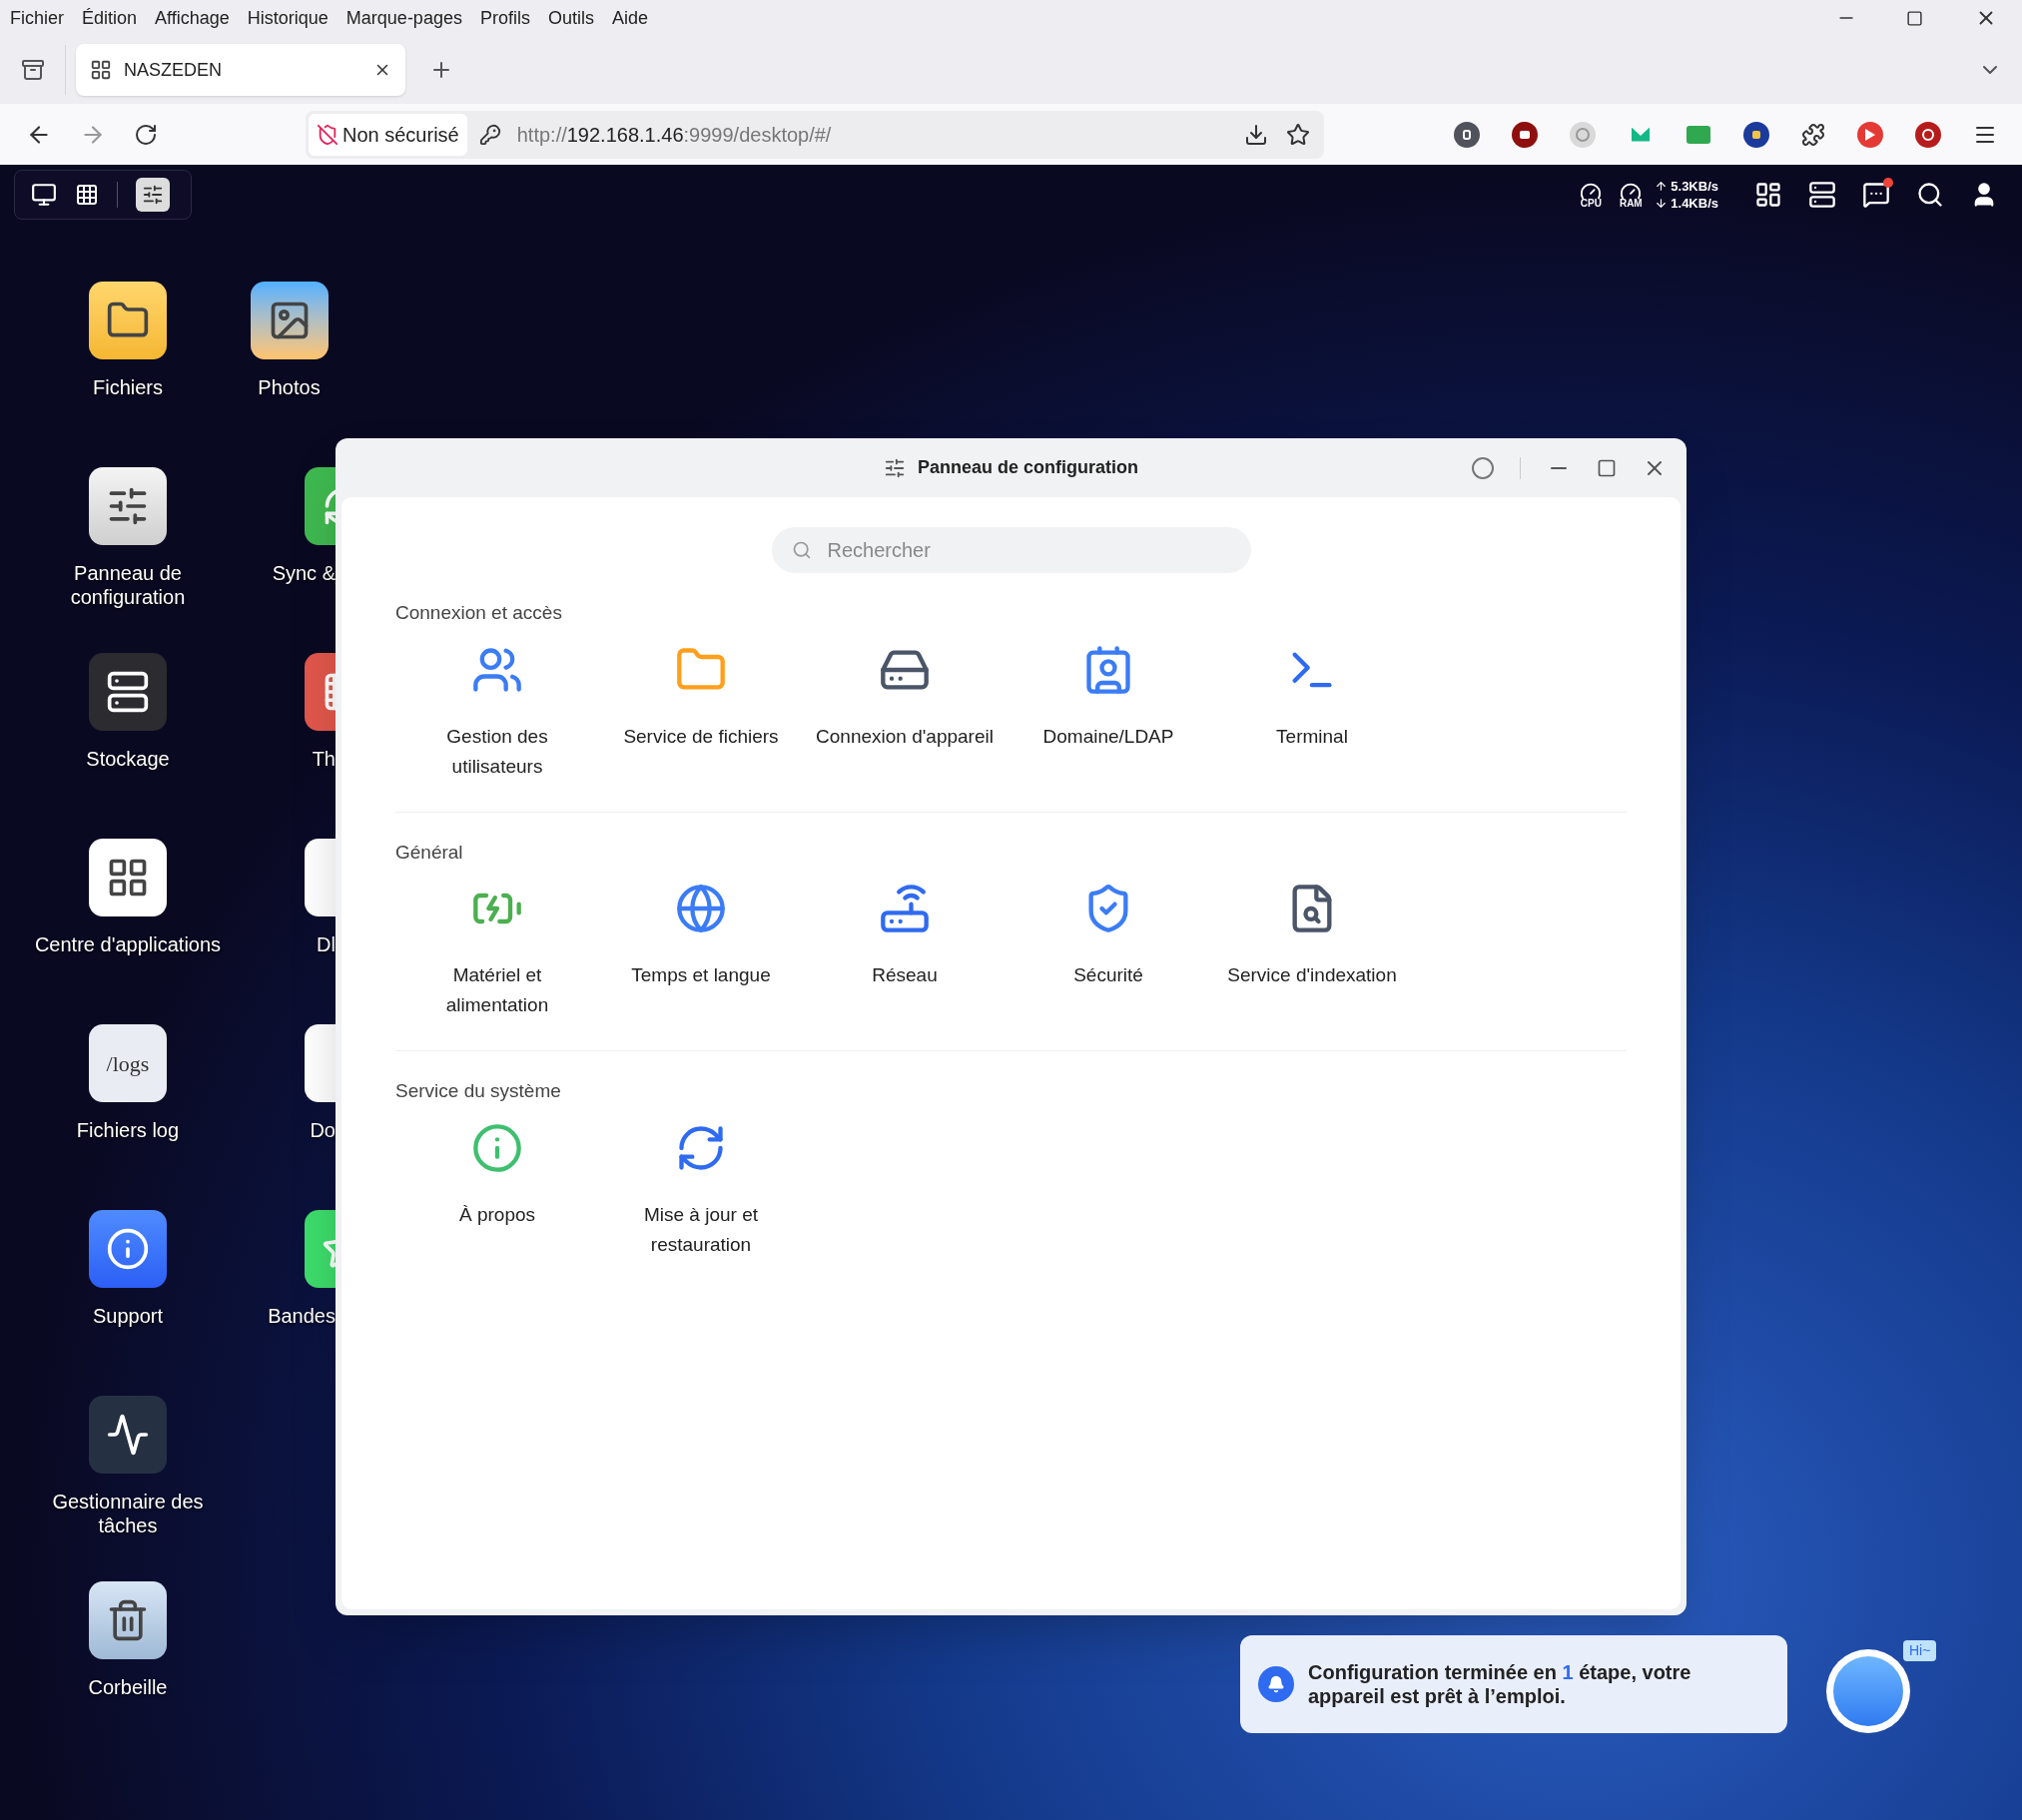 This screenshot has height=1820, width=2022. What do you see at coordinates (701, 908) in the screenshot?
I see `globe-icon` at bounding box center [701, 908].